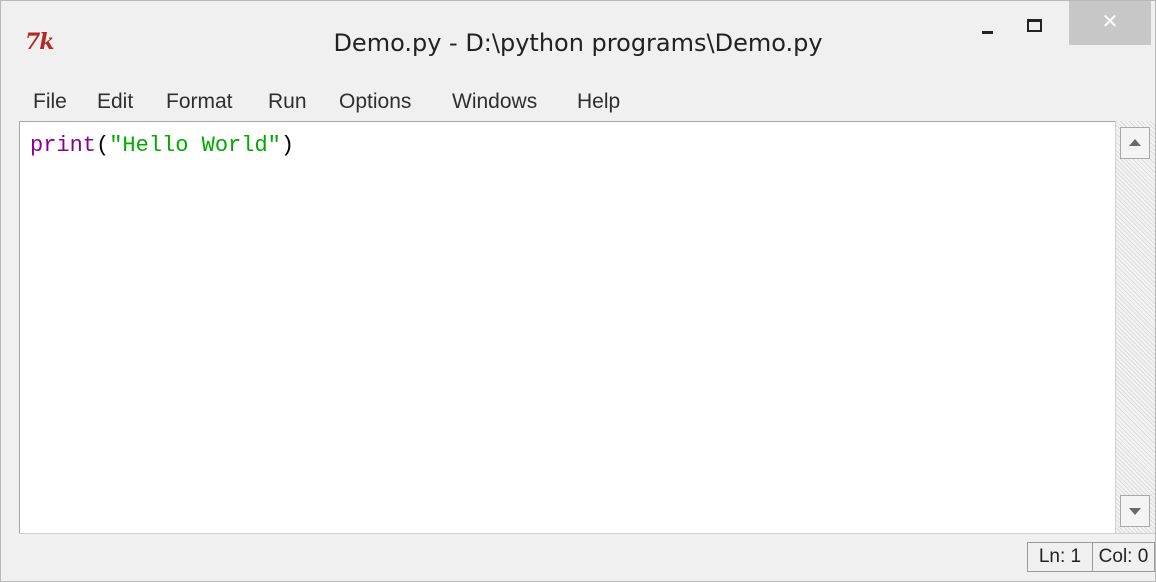 The image size is (1156, 582). What do you see at coordinates (375, 102) in the screenshot?
I see `menu-options: Options` at bounding box center [375, 102].